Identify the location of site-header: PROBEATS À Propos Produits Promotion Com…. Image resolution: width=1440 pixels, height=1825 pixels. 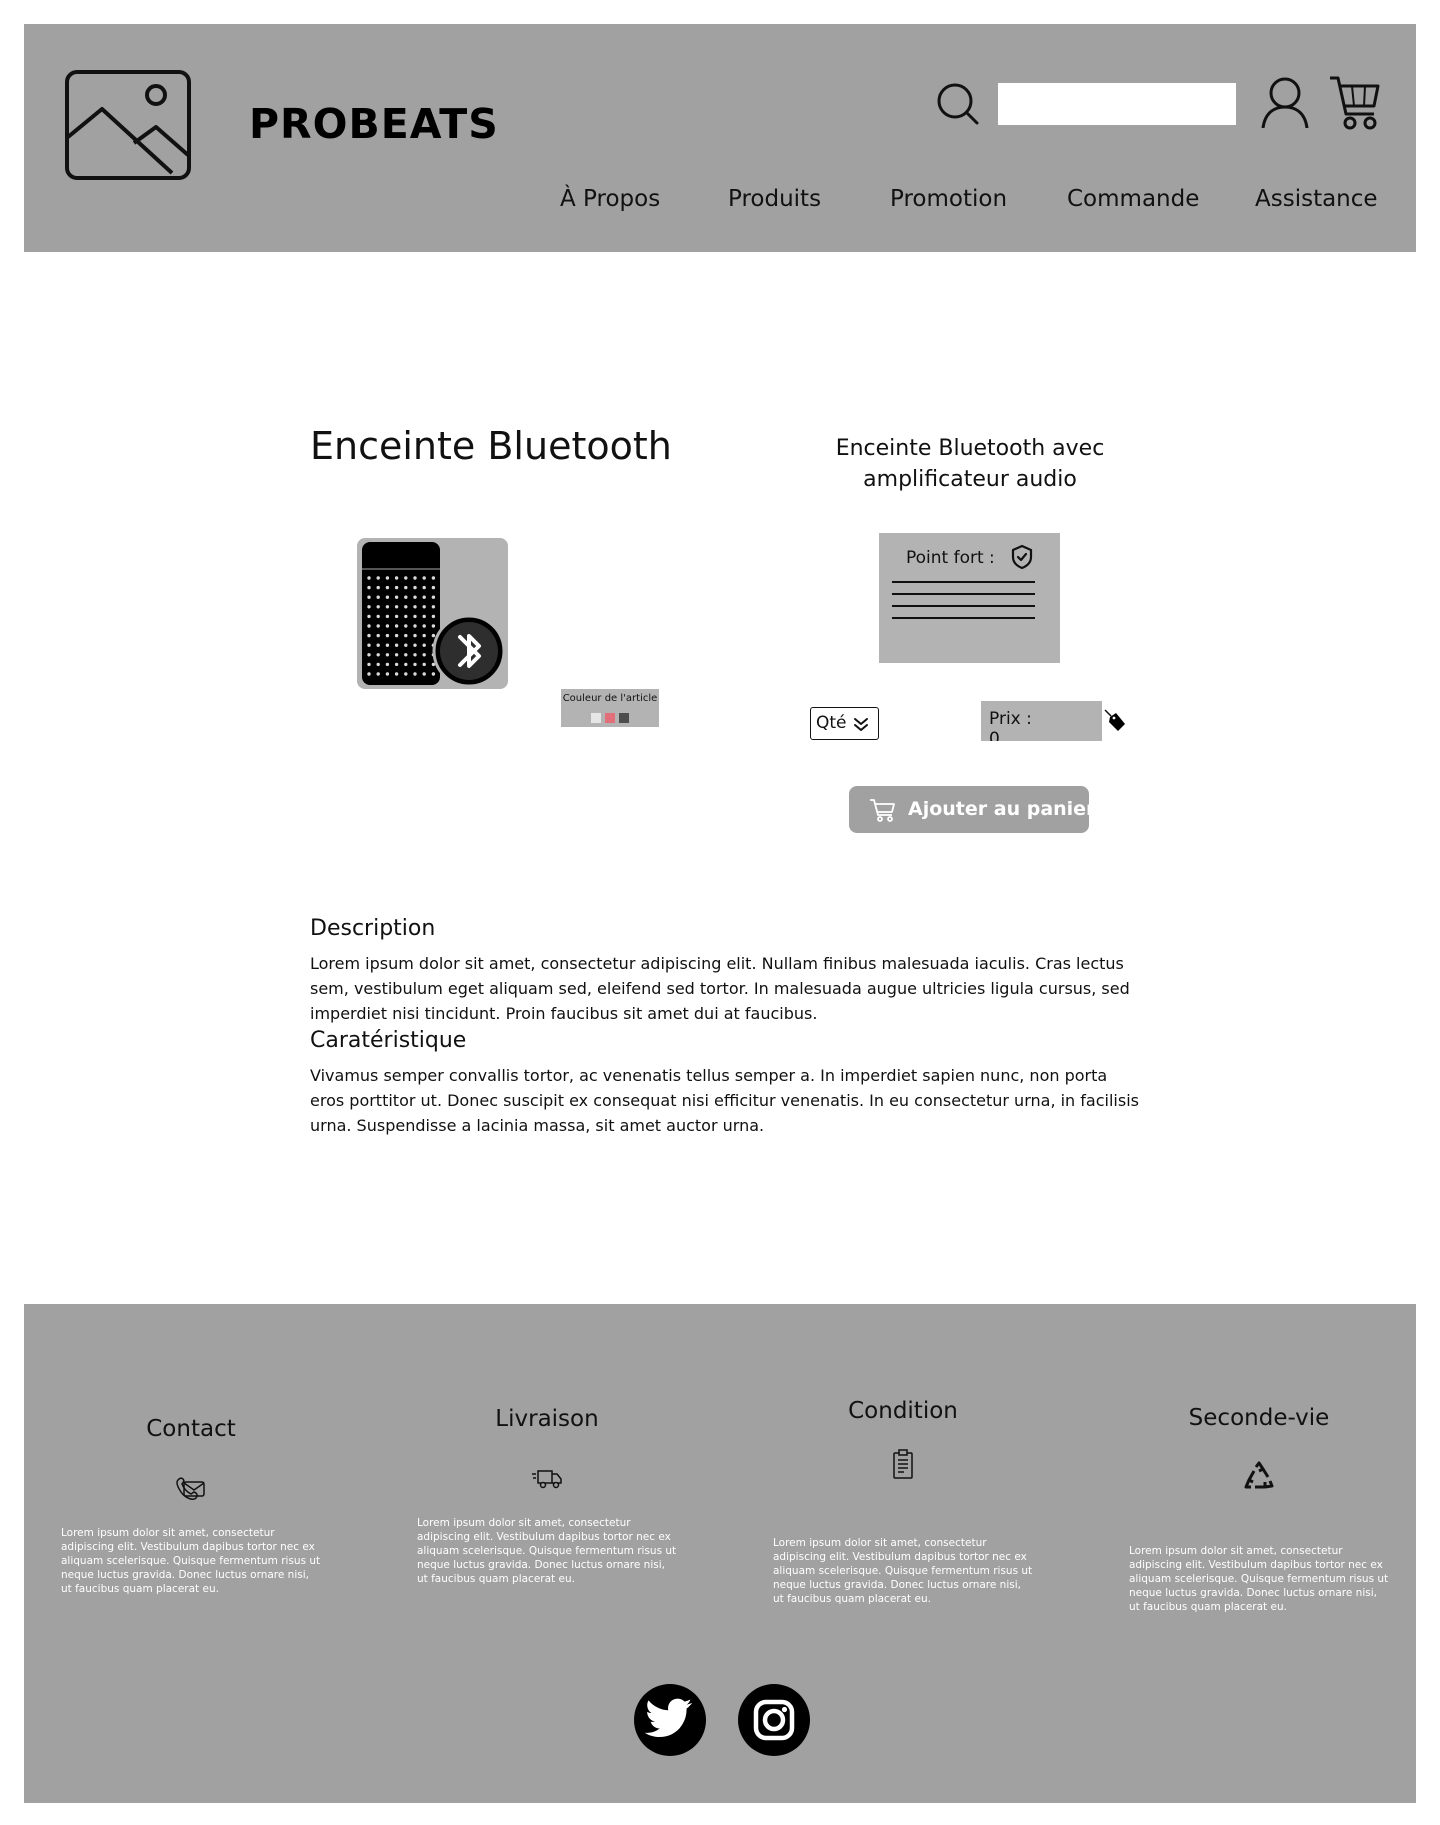
(720, 138).